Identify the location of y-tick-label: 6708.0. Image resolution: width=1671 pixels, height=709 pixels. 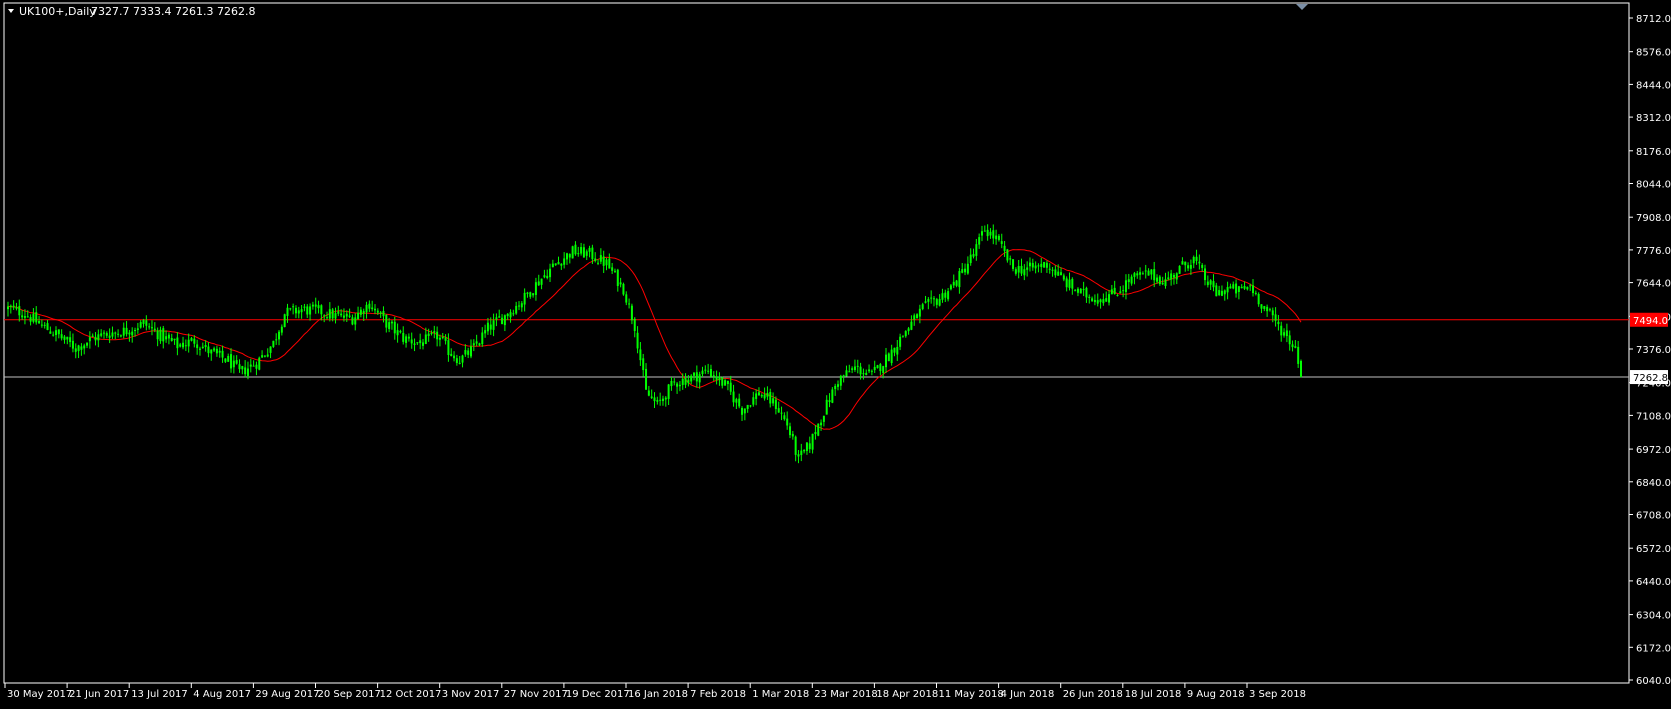
(1653, 516).